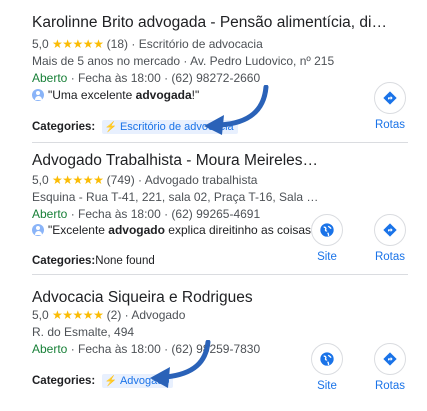 The height and width of the screenshot is (411, 427). What do you see at coordinates (92, 95) in the screenshot?
I see `review-text: "Uma excelente` at bounding box center [92, 95].